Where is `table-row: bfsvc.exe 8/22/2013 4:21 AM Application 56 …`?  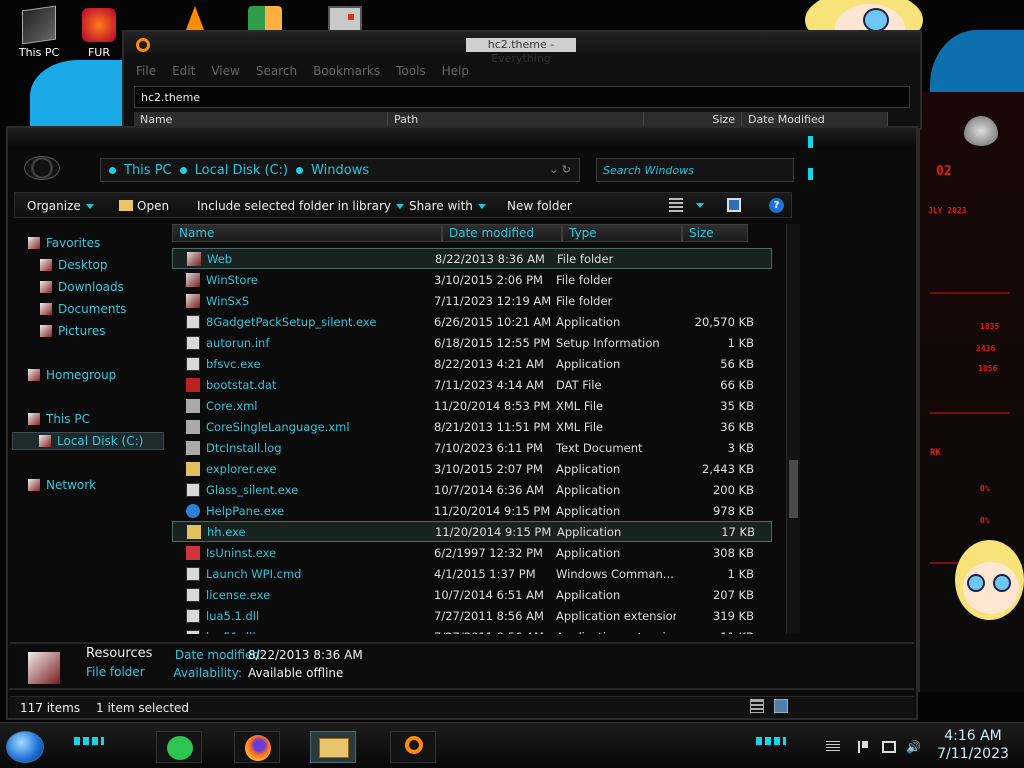
table-row: bfsvc.exe 8/22/2013 4:21 AM Application 56 … is located at coordinates (472, 363).